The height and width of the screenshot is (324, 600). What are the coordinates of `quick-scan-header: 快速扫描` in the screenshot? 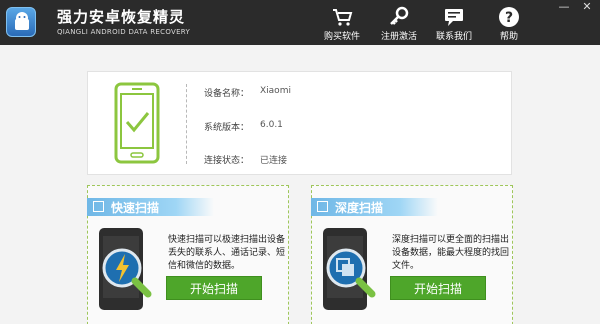 It's located at (150, 207).